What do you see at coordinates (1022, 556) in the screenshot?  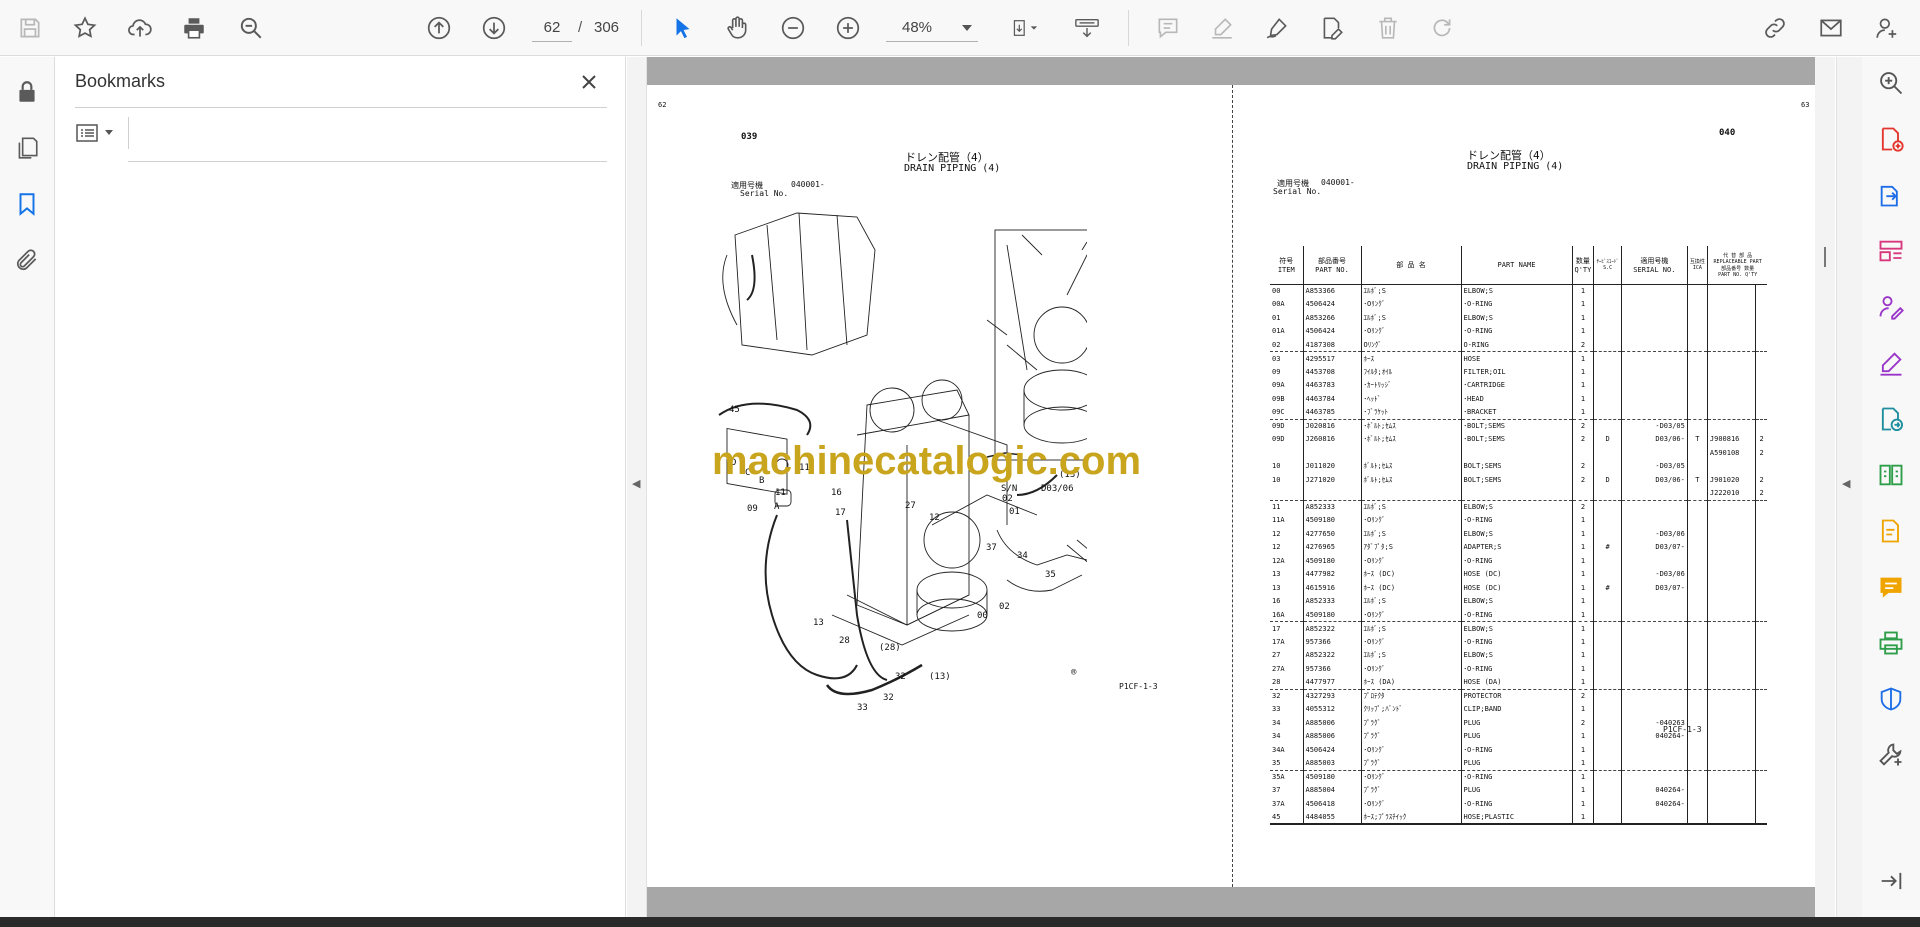 I see `svg-text: 34` at bounding box center [1022, 556].